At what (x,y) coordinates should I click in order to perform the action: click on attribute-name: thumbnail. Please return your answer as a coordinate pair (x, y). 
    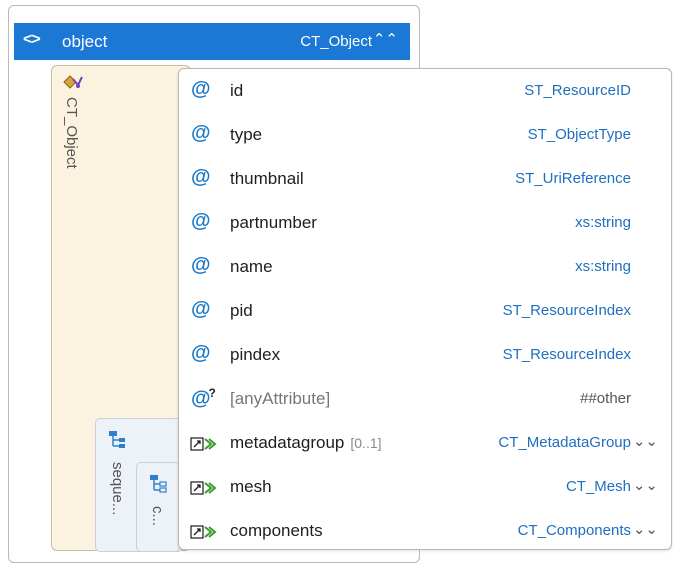
    Looking at the image, I should click on (267, 178).